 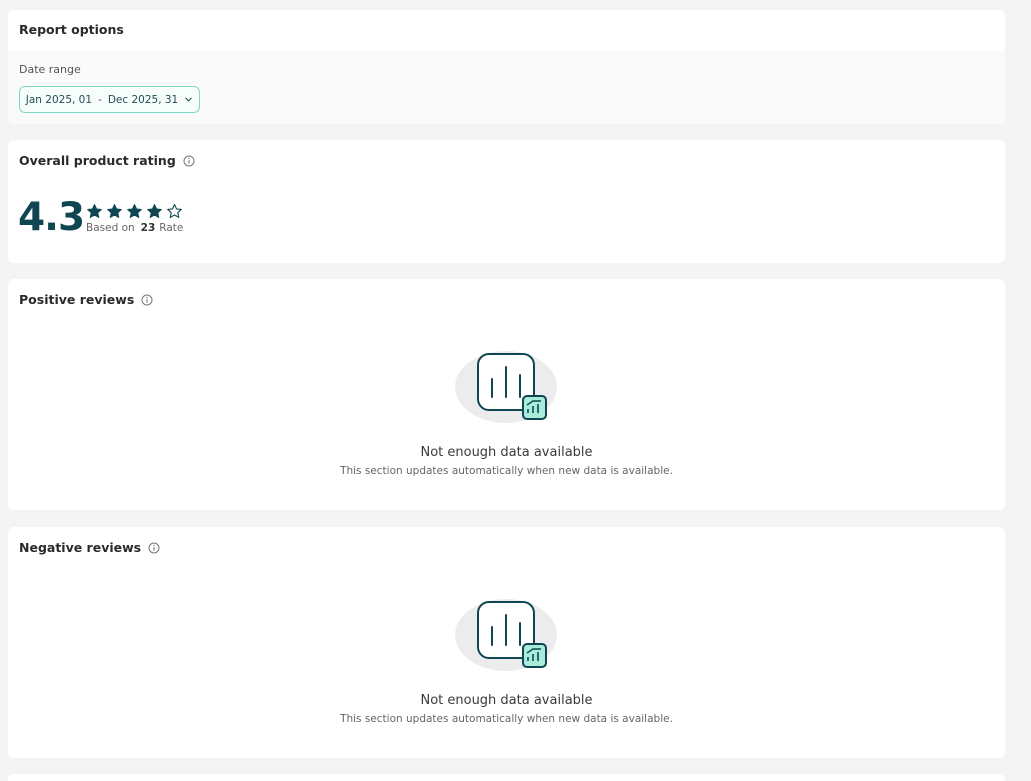 I want to click on report-options-header: Report options, so click(x=506, y=30).